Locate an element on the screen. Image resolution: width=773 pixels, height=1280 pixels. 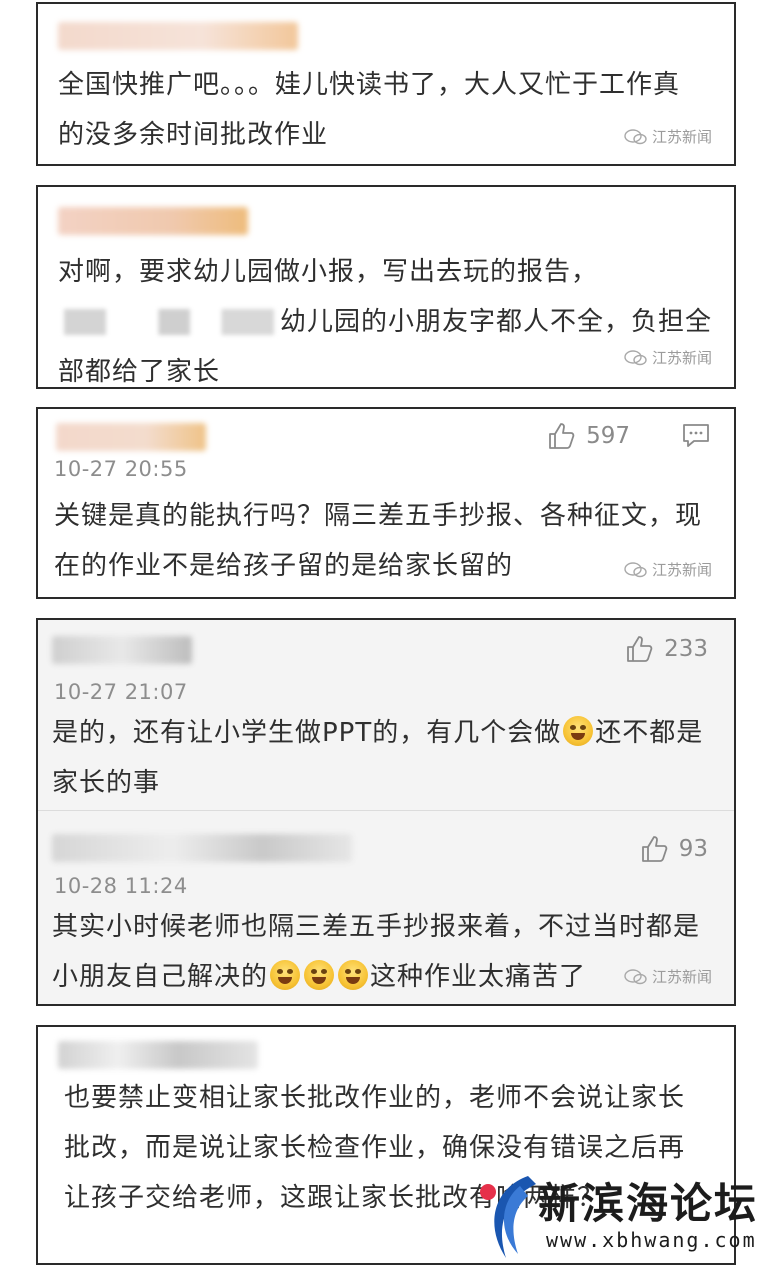
comment-text-part-1: 是的，还有让小学生做PPT的，有几个会做 is located at coordinates (307, 733).